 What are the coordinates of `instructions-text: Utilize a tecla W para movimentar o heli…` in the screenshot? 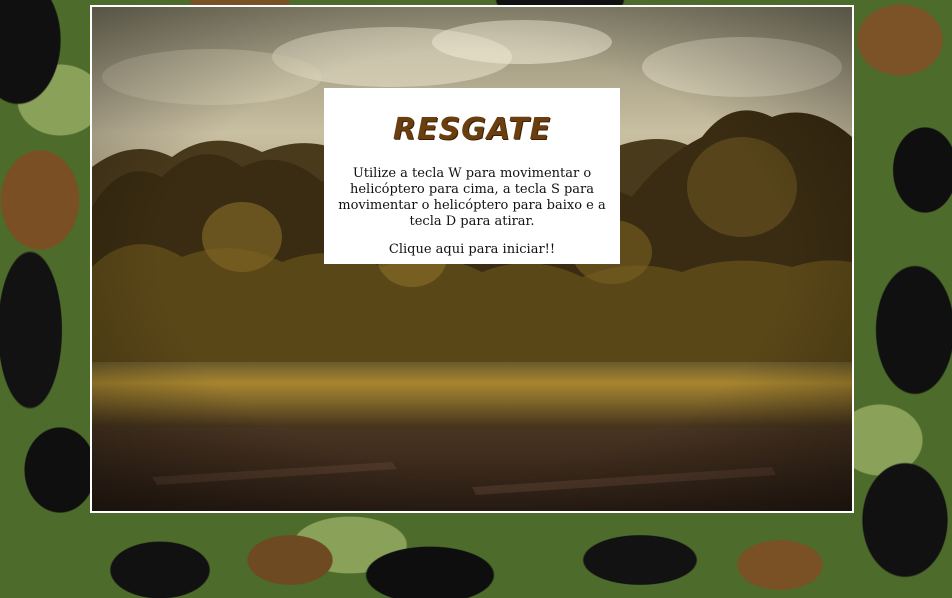 It's located at (472, 197).